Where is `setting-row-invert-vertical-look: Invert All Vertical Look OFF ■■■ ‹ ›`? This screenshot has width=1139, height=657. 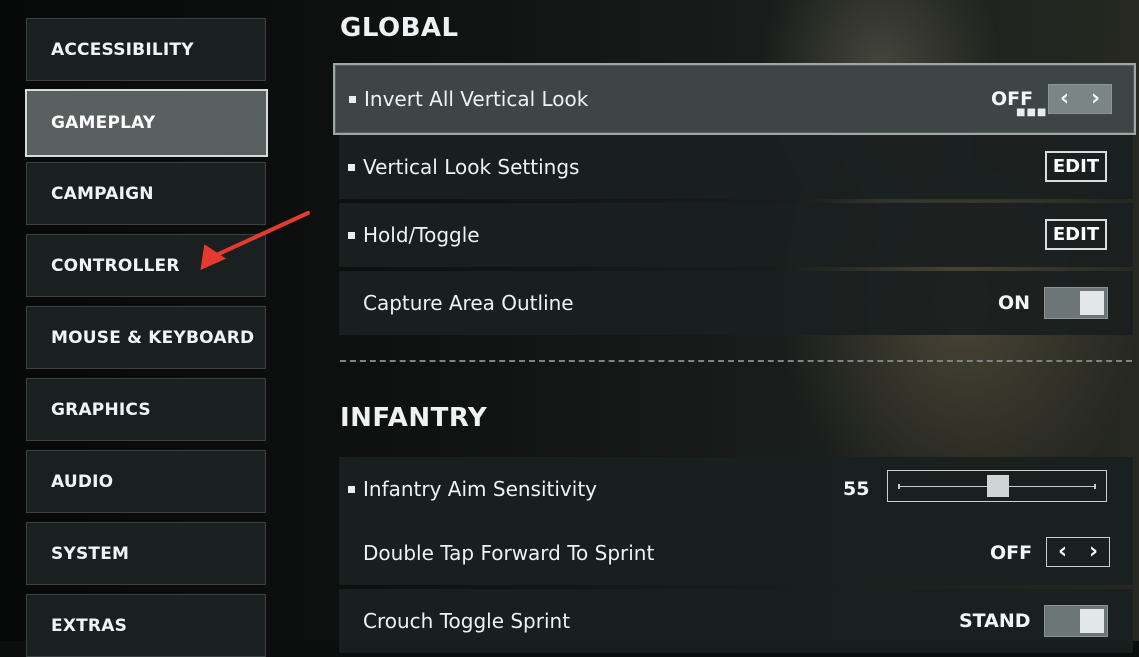 setting-row-invert-vertical-look: Invert All Vertical Look OFF ■■■ ‹ › is located at coordinates (734, 99).